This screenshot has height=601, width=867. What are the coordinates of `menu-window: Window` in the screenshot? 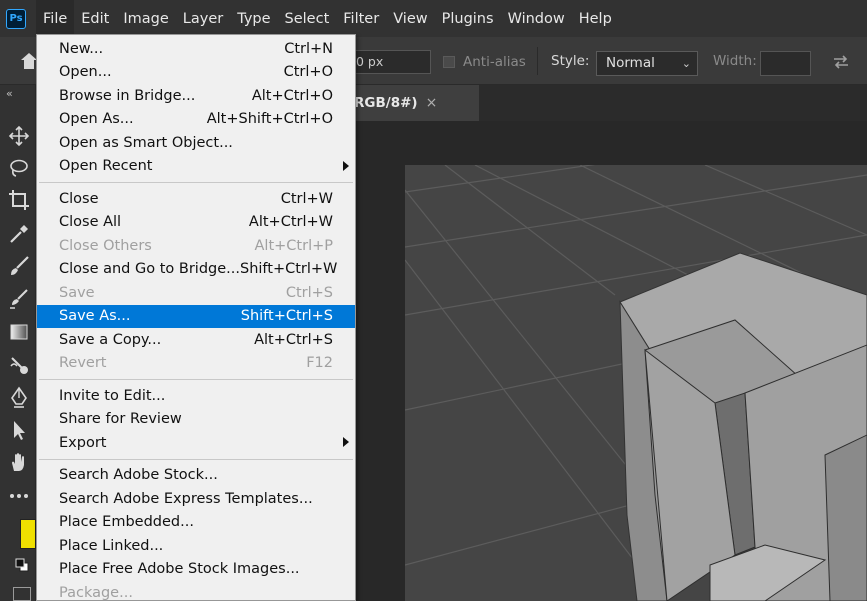 It's located at (536, 18).